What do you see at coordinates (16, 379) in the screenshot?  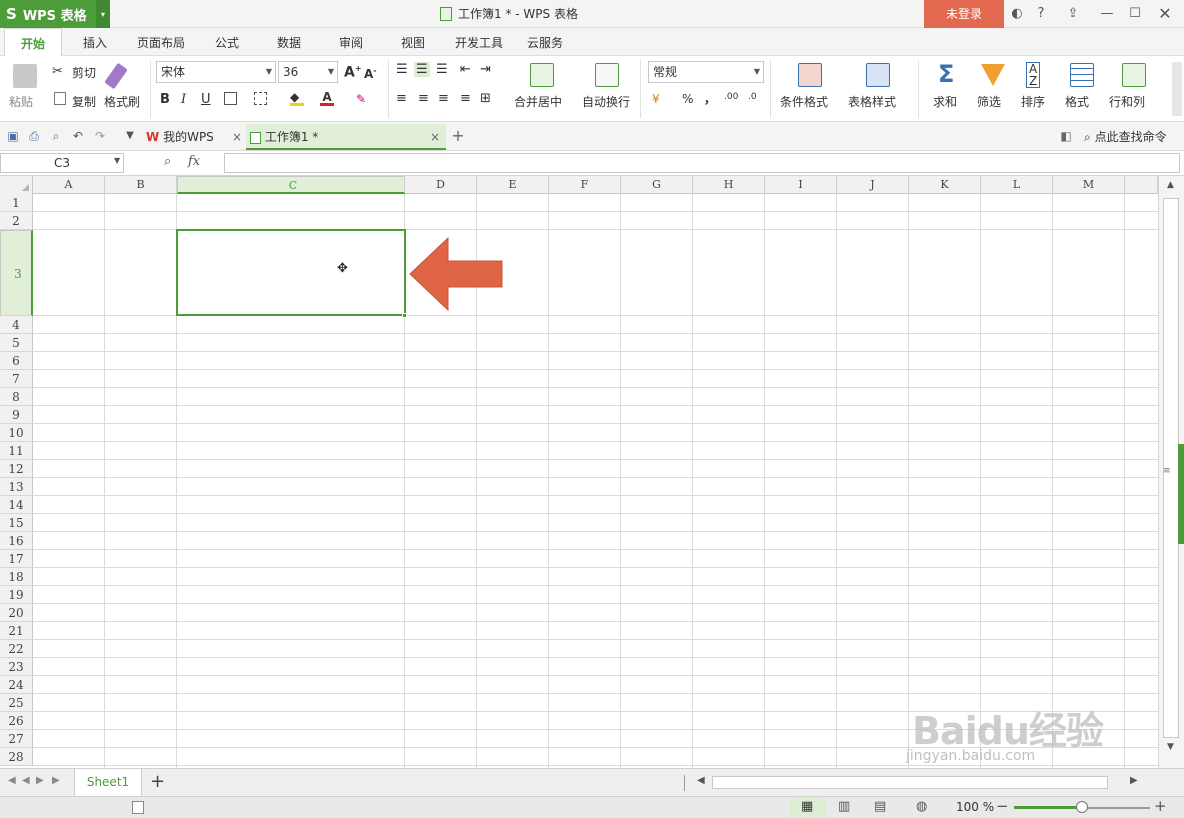 I see `row-header-7: 7` at bounding box center [16, 379].